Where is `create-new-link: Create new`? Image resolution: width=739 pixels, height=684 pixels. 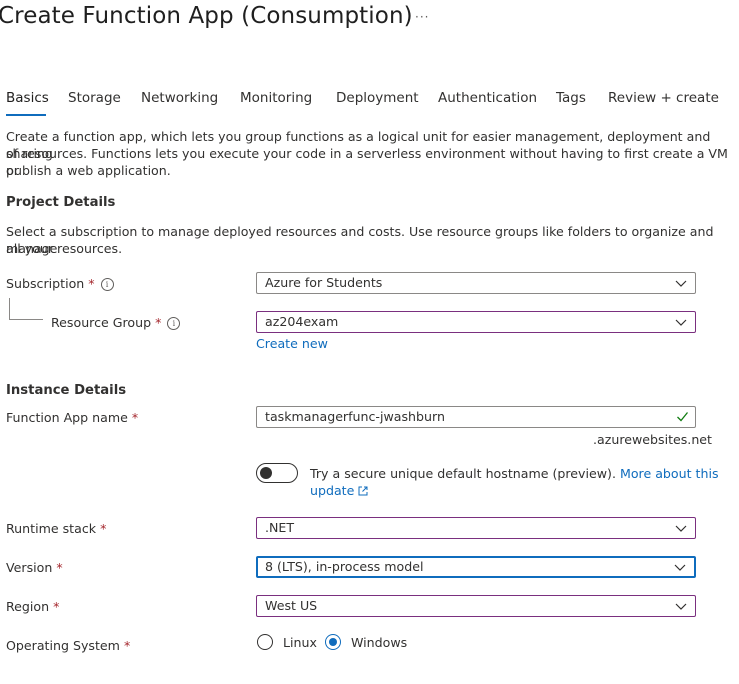 create-new-link: Create new is located at coordinates (292, 343).